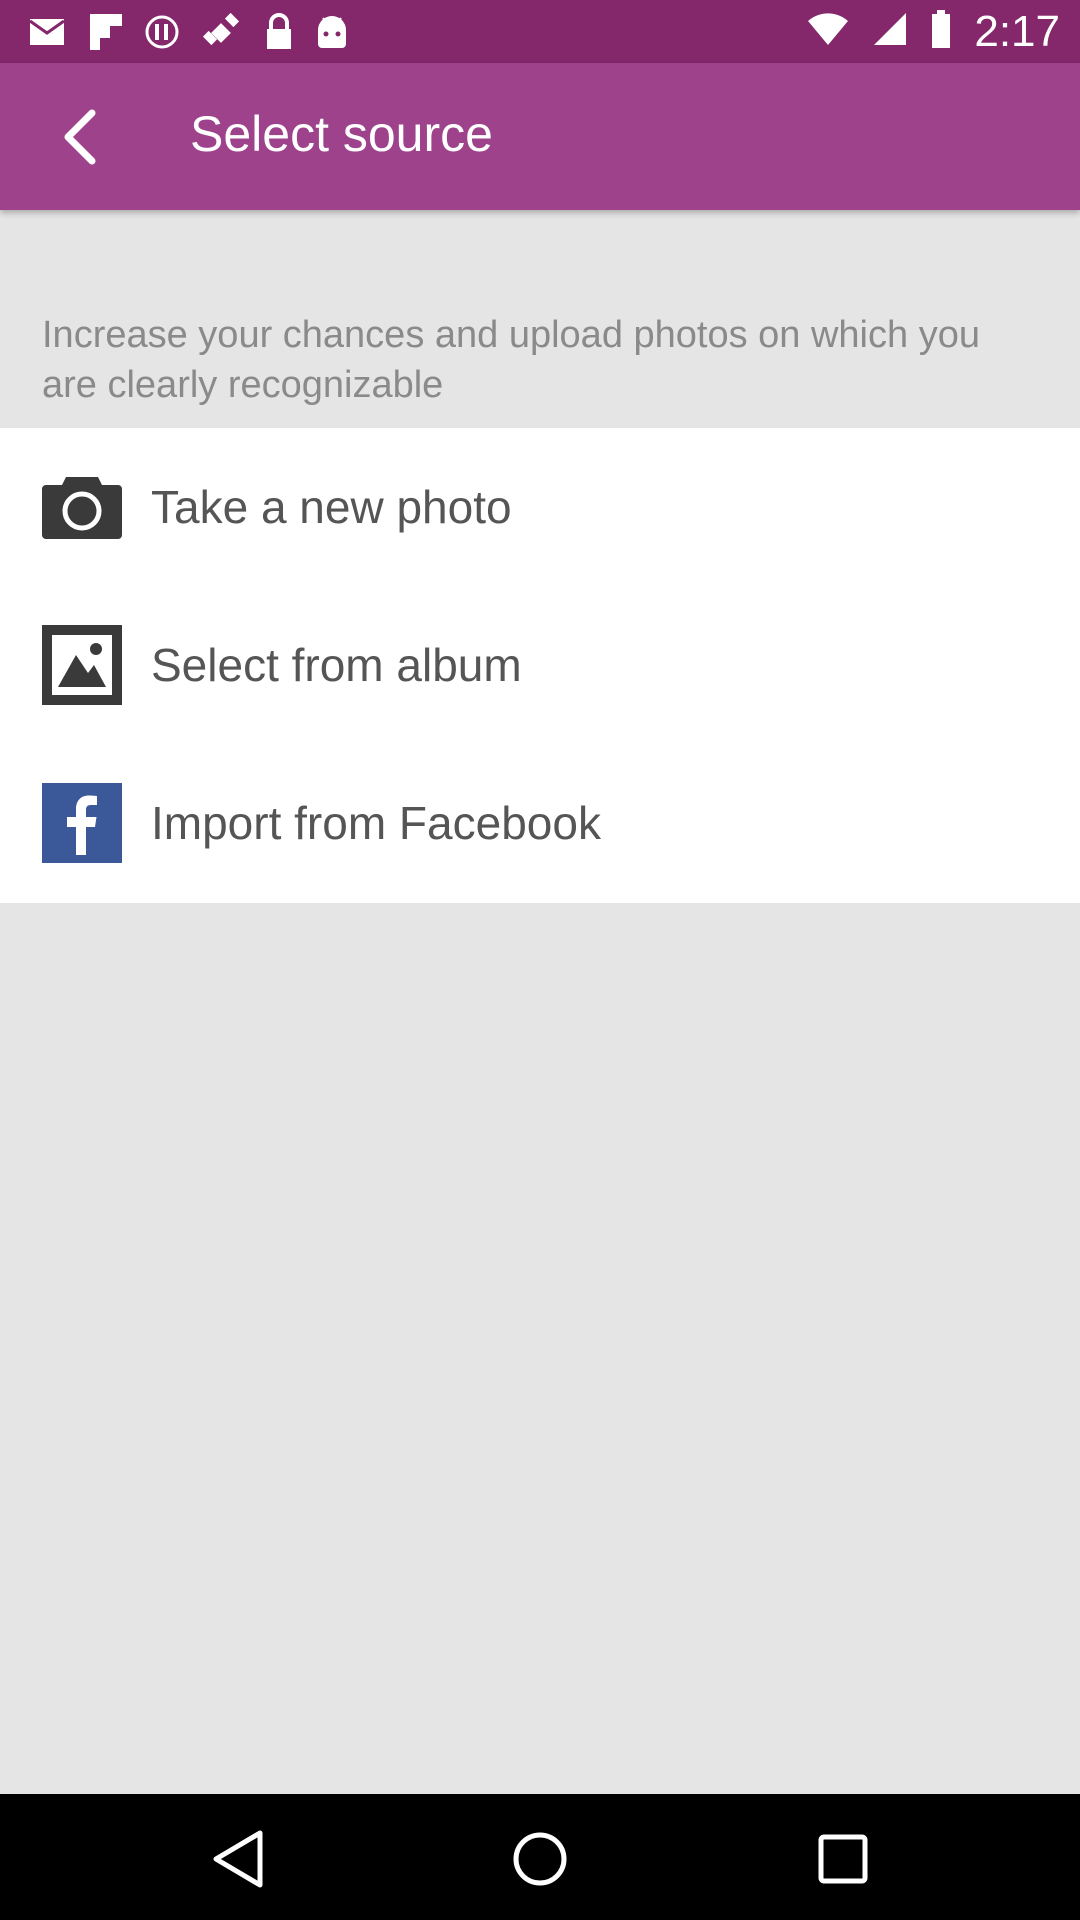  What do you see at coordinates (341, 134) in the screenshot?
I see `page-title: Select source` at bounding box center [341, 134].